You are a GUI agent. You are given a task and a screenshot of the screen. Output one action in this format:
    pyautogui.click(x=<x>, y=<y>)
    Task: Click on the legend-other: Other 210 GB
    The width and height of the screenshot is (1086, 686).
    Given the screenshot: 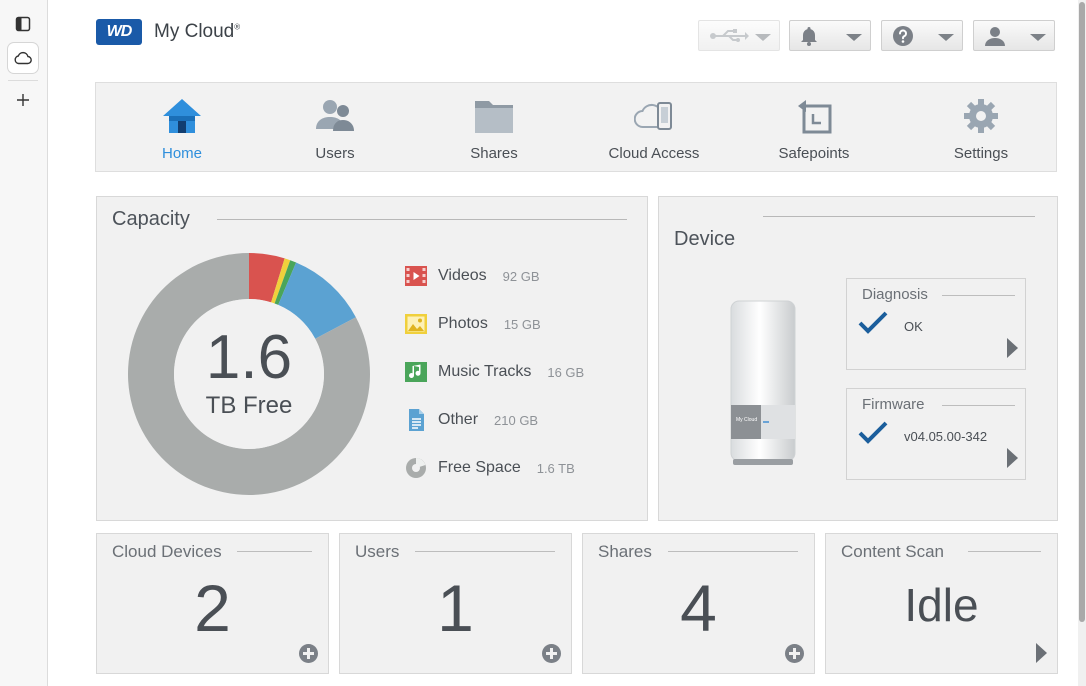 What is the action you would take?
    pyautogui.click(x=471, y=420)
    